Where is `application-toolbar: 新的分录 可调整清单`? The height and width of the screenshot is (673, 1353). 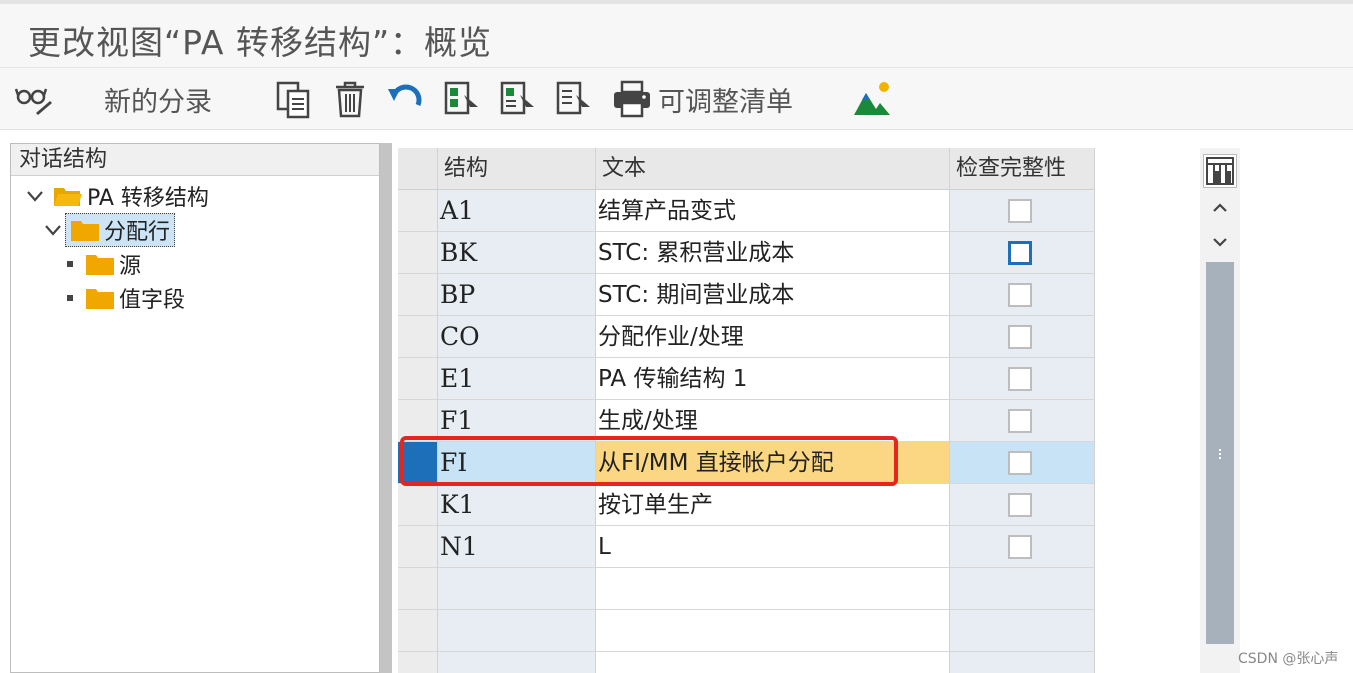
application-toolbar: 新的分录 可调整清单 is located at coordinates (676, 99).